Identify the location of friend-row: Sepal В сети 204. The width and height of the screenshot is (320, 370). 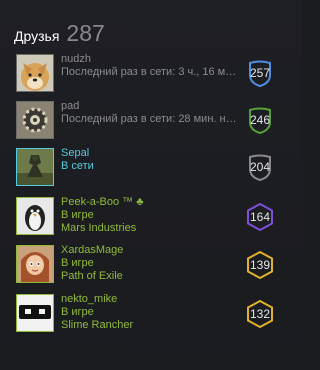
(152, 169).